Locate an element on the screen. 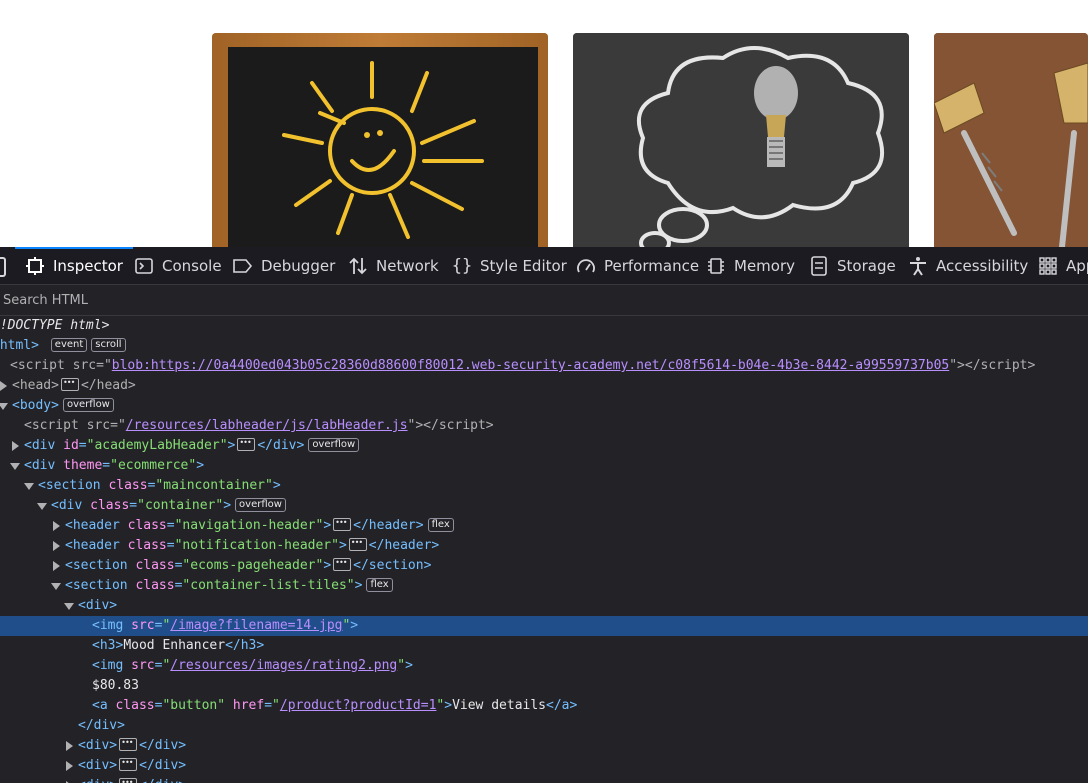 This screenshot has width=1088, height=783. tab-accessibility: Accessibility is located at coordinates (968, 265).